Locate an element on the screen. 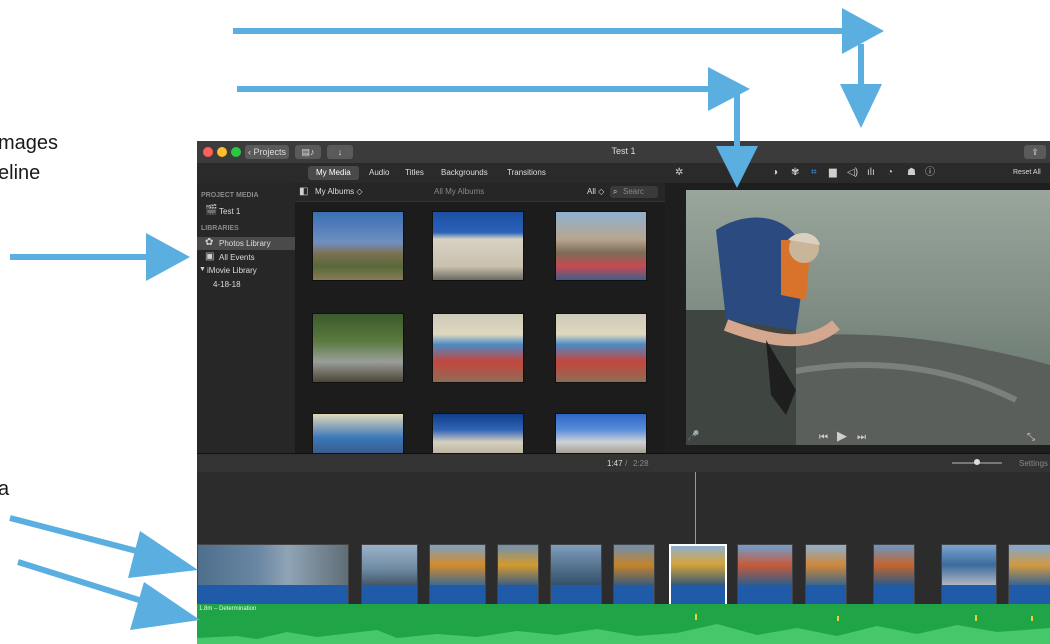 The width and height of the screenshot is (1050, 644). tab-titles: Titles is located at coordinates (414, 173).